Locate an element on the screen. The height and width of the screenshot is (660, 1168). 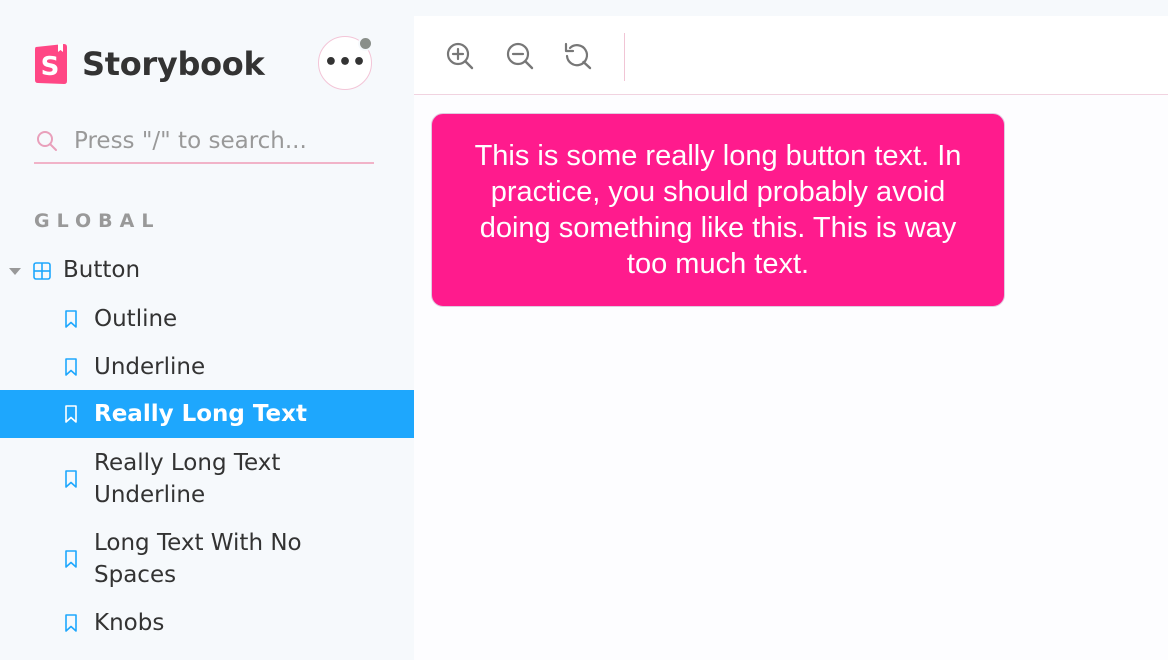
search-bar is located at coordinates (204, 142).